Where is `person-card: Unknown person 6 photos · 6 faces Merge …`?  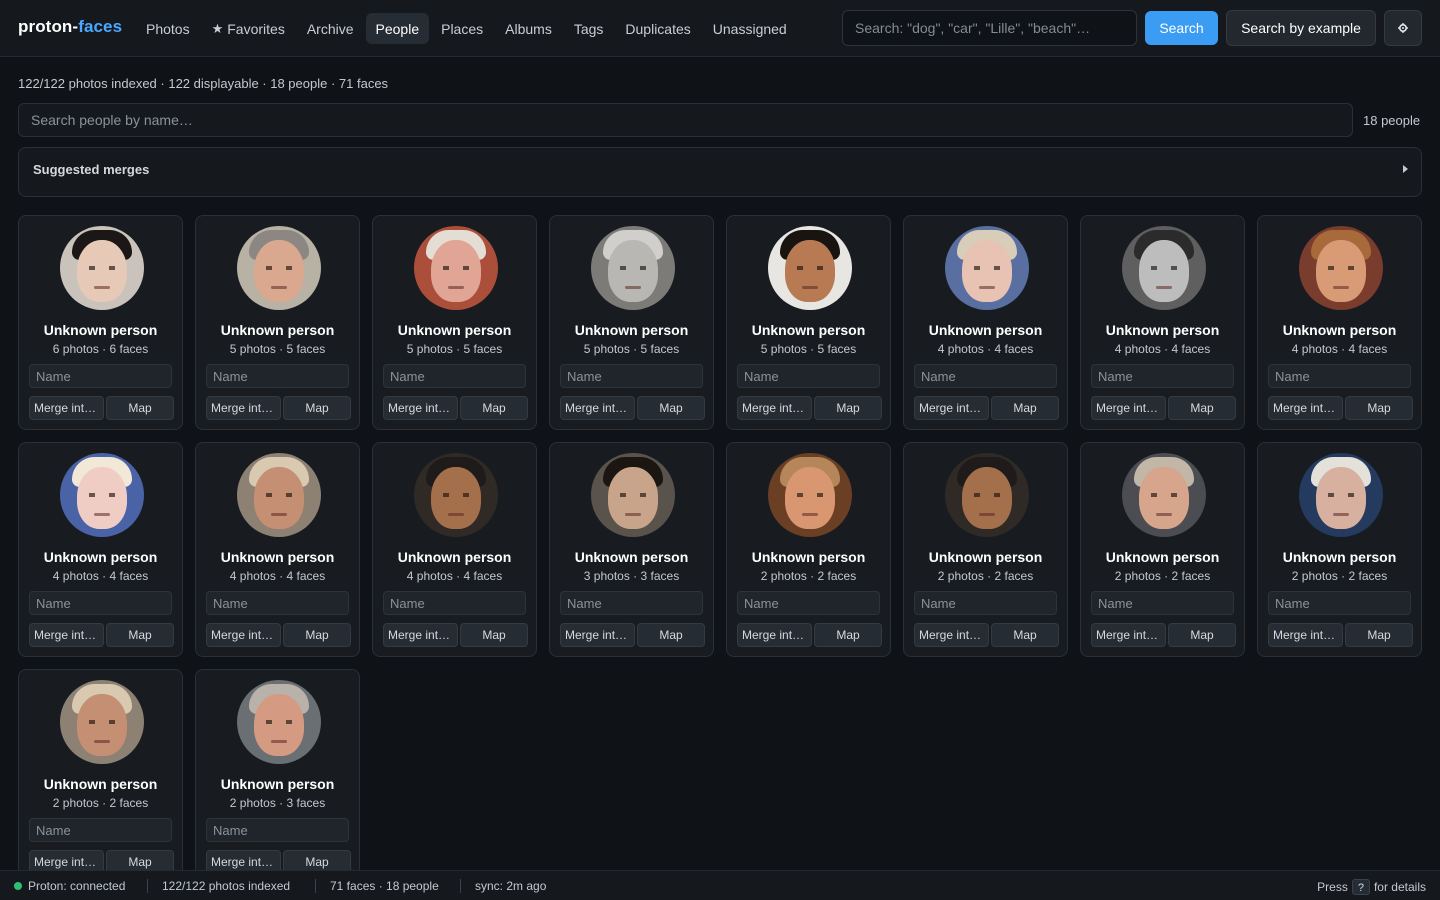
person-card: Unknown person 6 photos · 6 faces Merge … is located at coordinates (100, 322).